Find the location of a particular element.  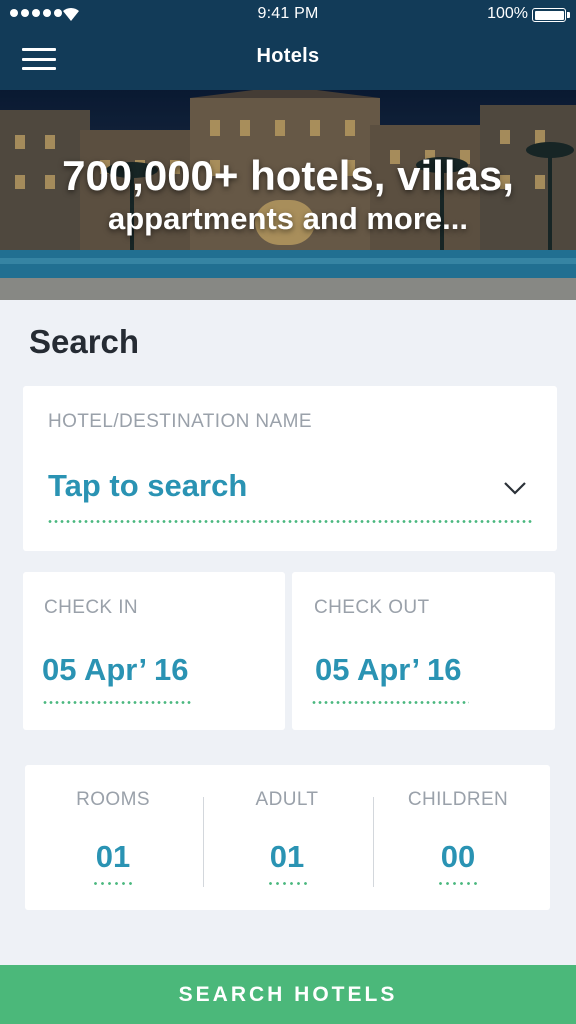

check-out-field: CHECK OUT 05 Apr’ 16 is located at coordinates (423, 651).